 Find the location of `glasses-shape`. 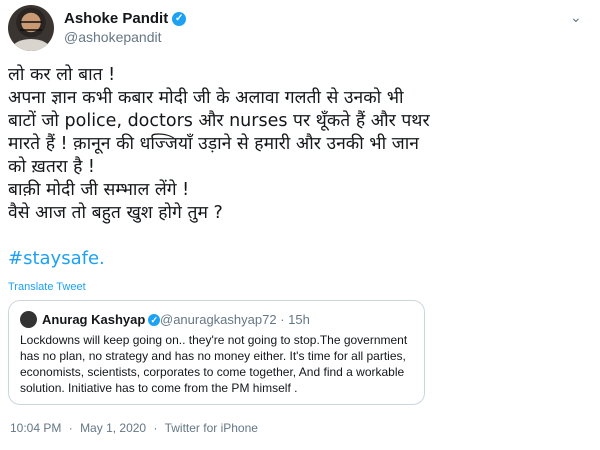

glasses-shape is located at coordinates (31, 26).